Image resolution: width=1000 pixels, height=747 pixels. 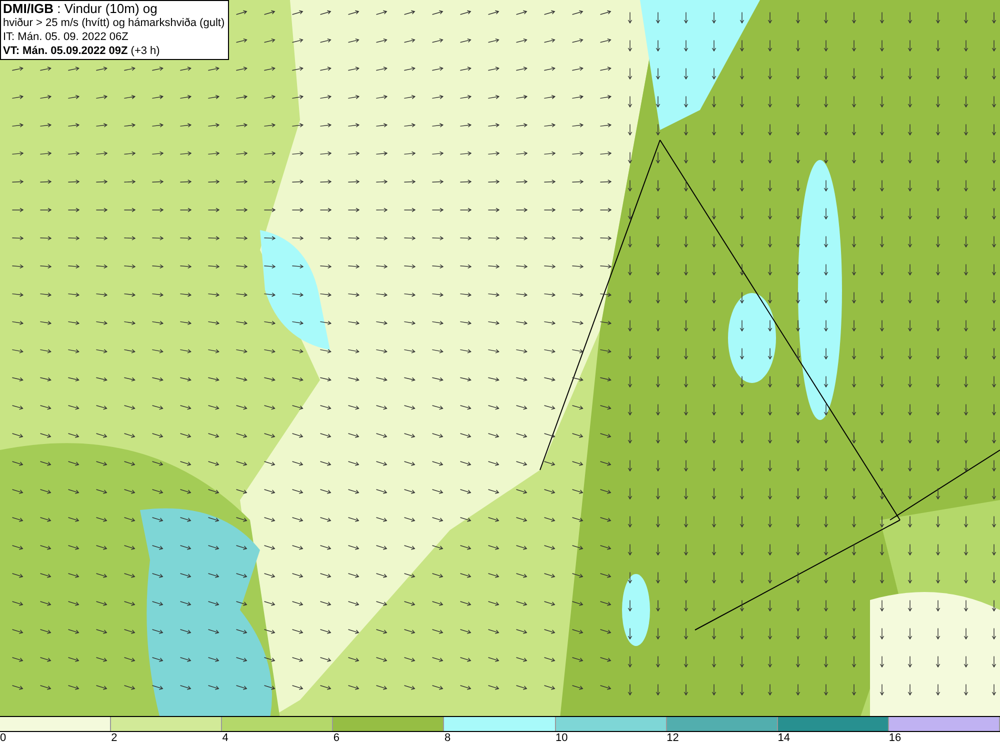 I want to click on map-caption-line: hviður > 25 m/s (hvítt) og hámarkshviða (gult), so click(x=114, y=23).